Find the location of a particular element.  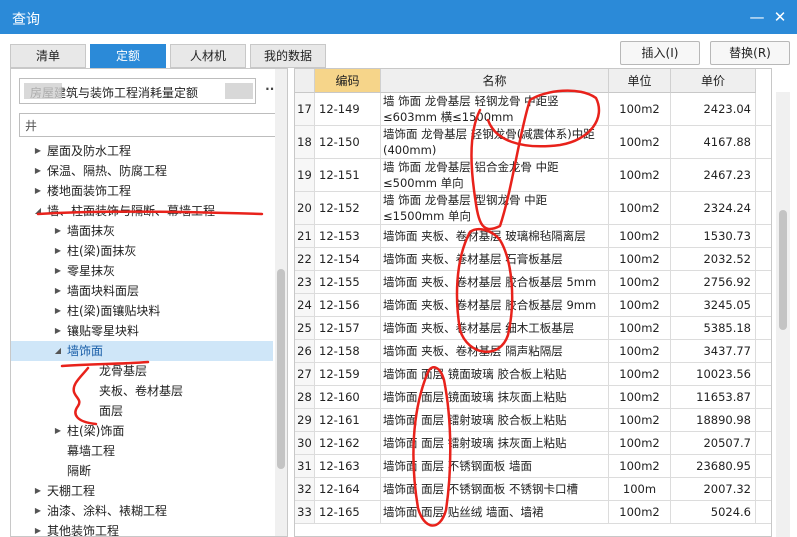

table-row: 29 12-161 墙饰面 面层 镭射玻璃 胶合板上粘贴 100m2 18890.98 is located at coordinates (533, 420).